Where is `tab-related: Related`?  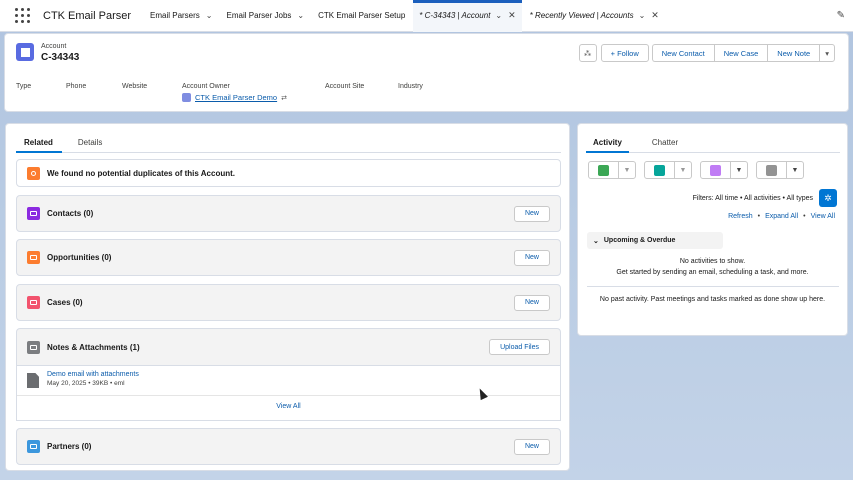
tab-related: Related is located at coordinates (39, 142).